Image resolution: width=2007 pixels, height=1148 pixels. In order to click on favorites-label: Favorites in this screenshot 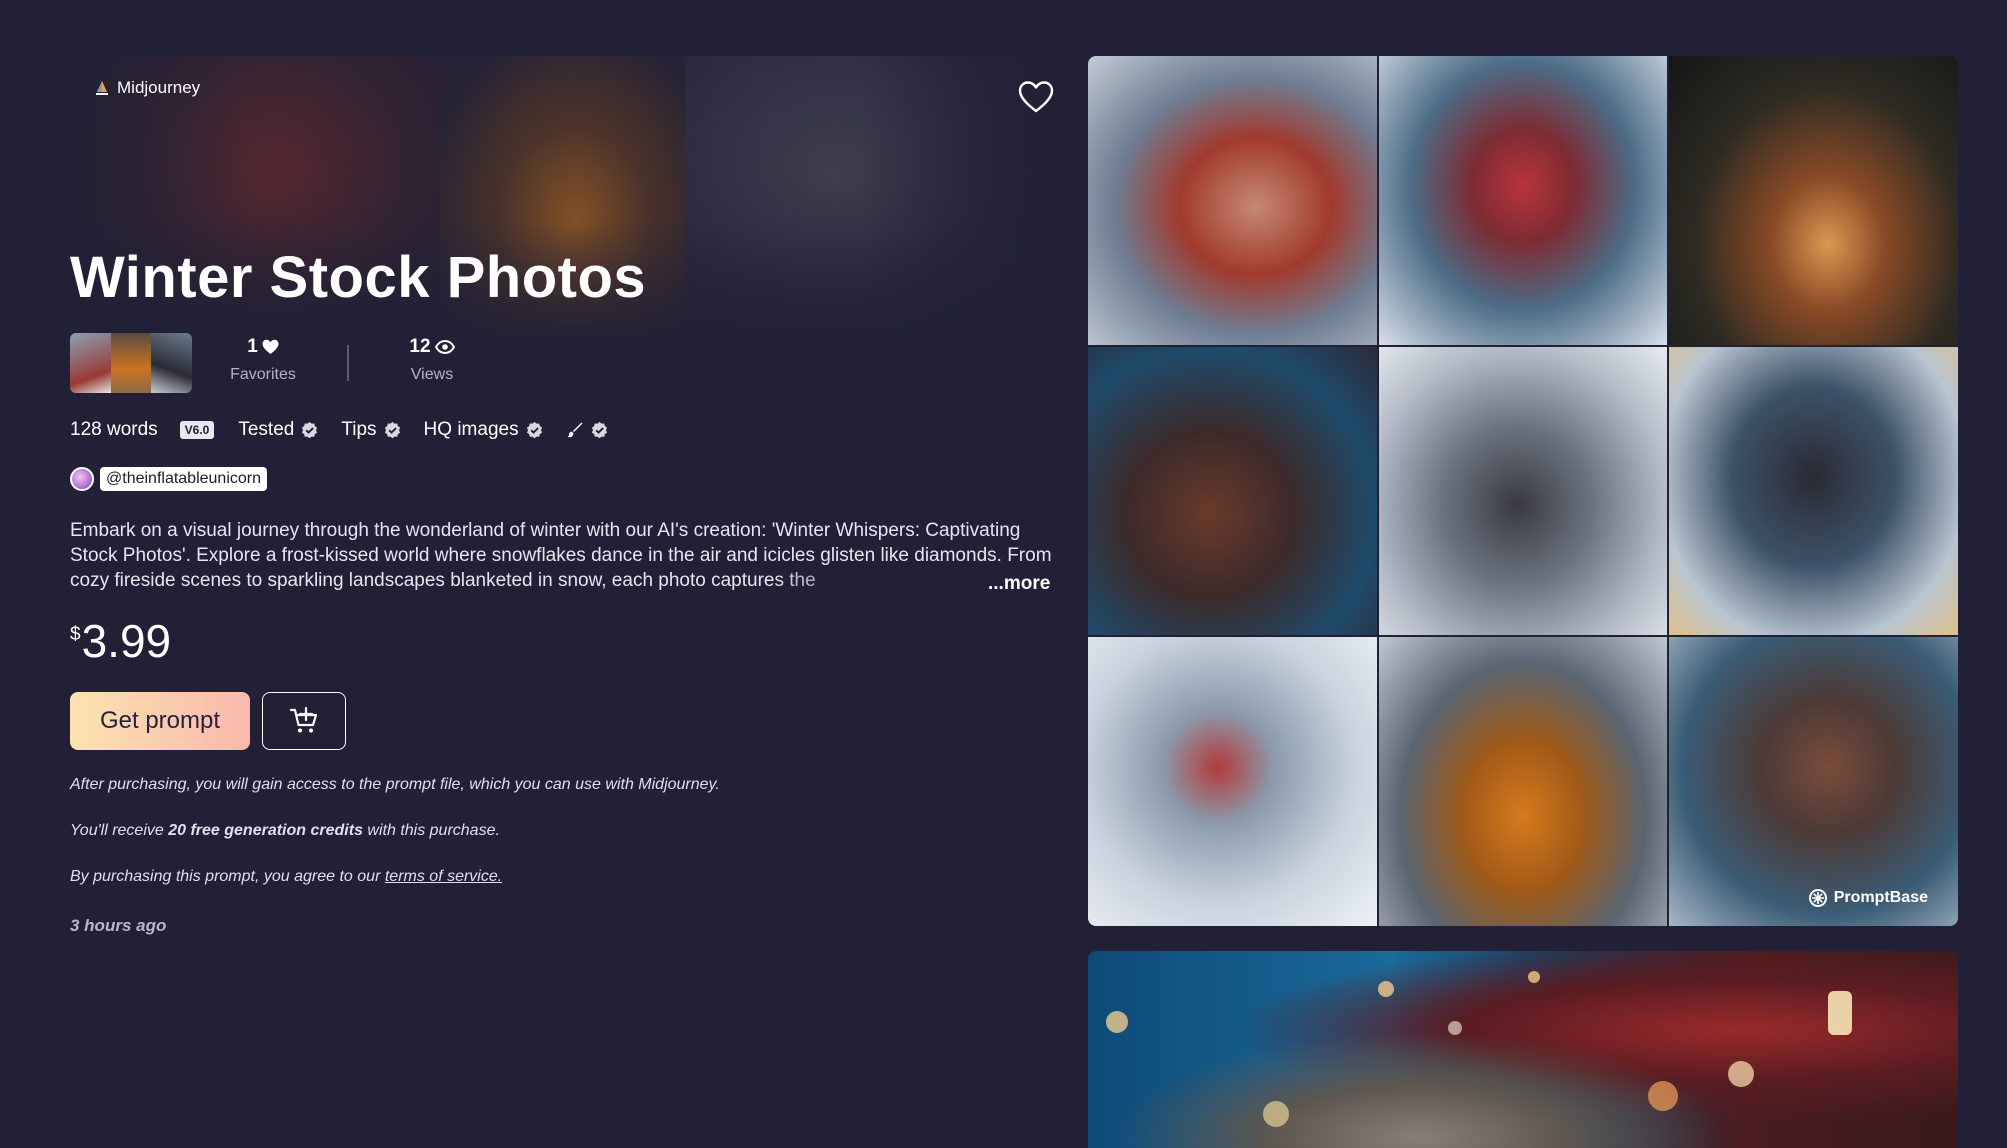, I will do `click(263, 374)`.